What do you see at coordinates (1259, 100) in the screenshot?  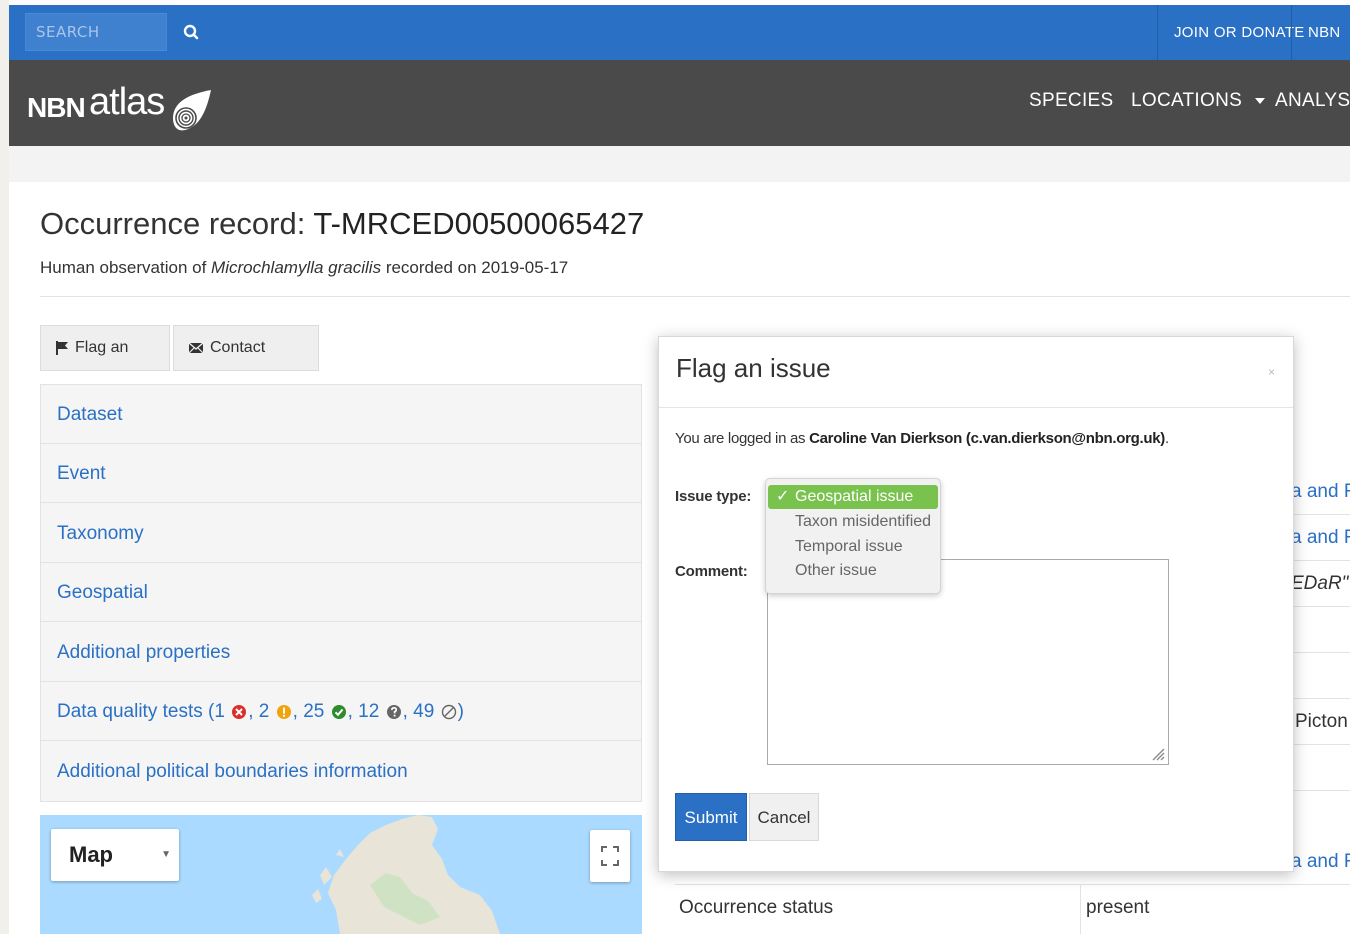 I see `caret-down-icon` at bounding box center [1259, 100].